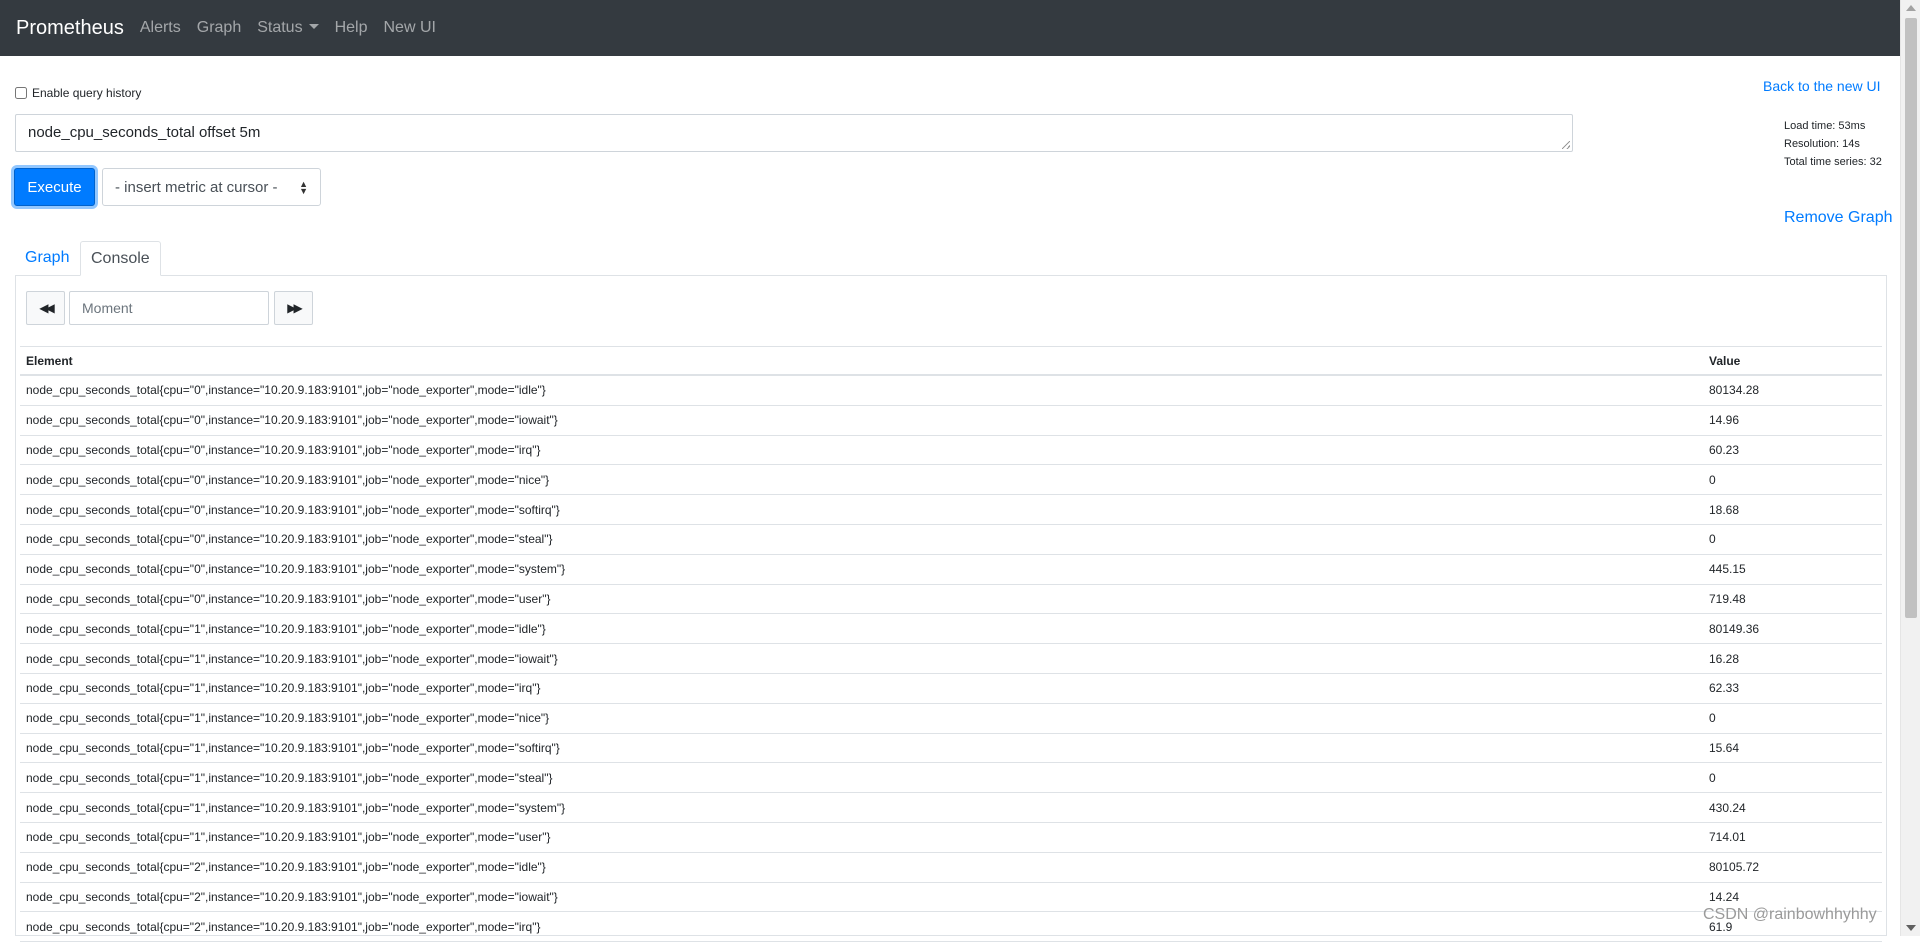 The width and height of the screenshot is (1920, 942). Describe the element at coordinates (144, 132) in the screenshot. I see `expression-text: node_cpu_seconds_total offset 5m` at that location.